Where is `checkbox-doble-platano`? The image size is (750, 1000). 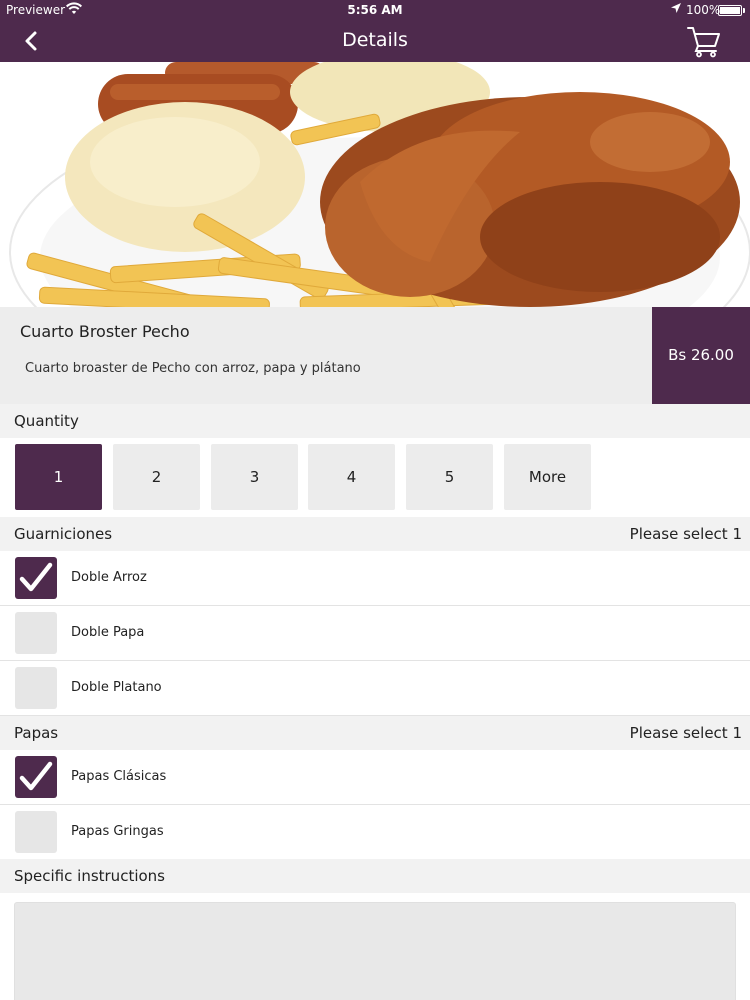
checkbox-doble-platano is located at coordinates (36, 688).